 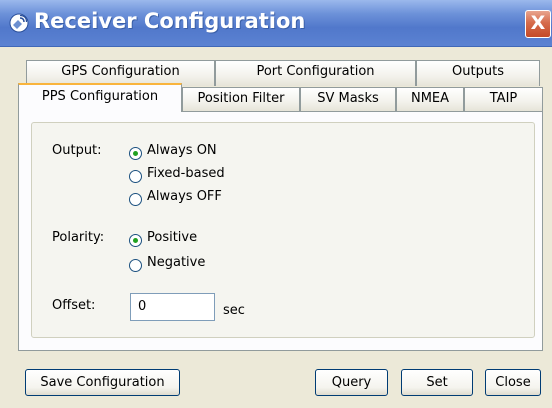 What do you see at coordinates (186, 173) in the screenshot?
I see `output-fixed-based-label: Fixed-based` at bounding box center [186, 173].